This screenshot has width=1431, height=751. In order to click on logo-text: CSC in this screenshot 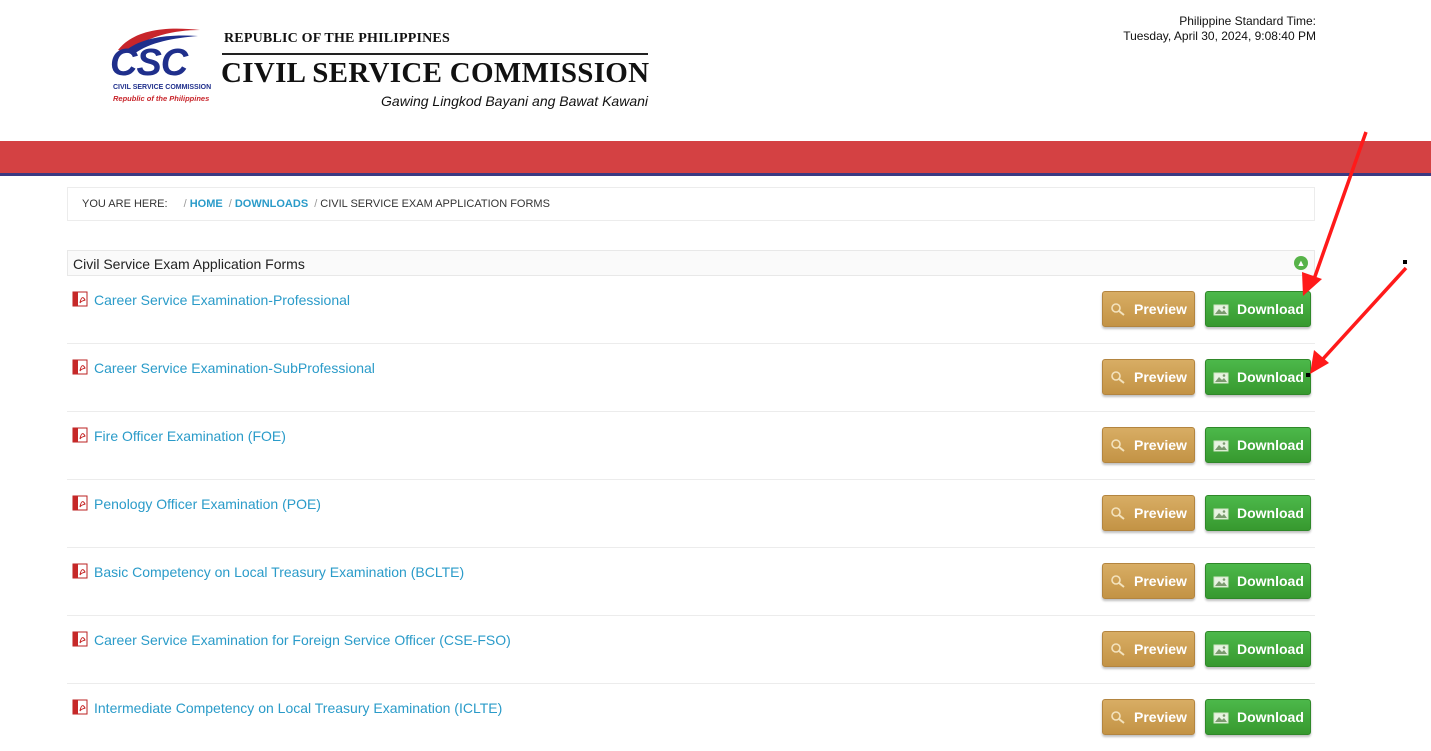, I will do `click(149, 63)`.